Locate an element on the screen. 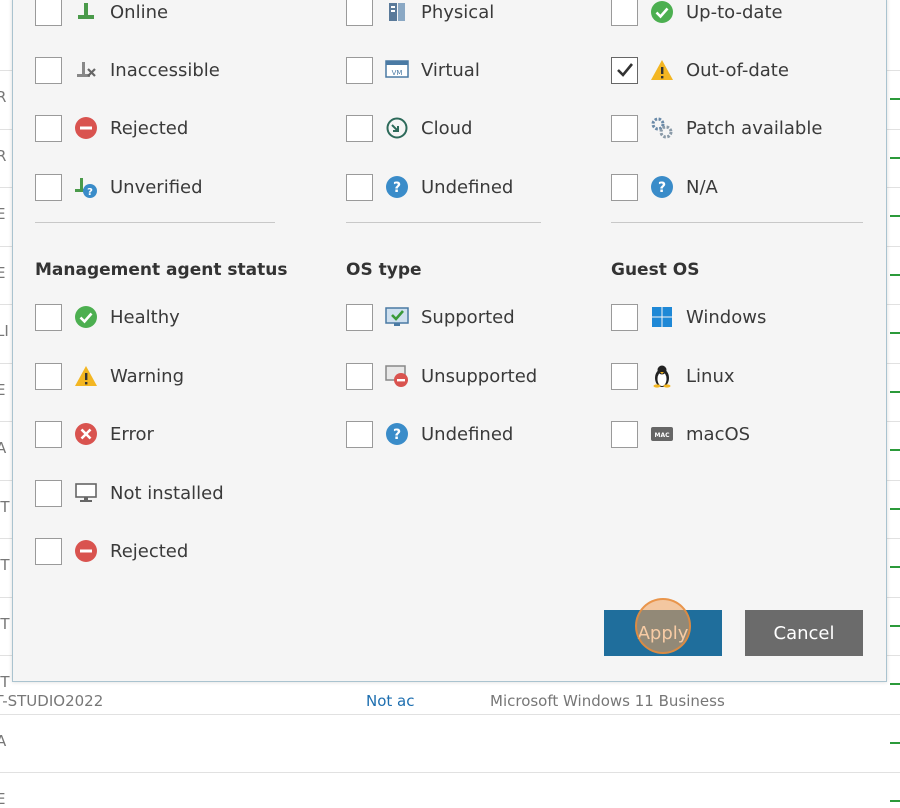  filter-option-label: Virtual is located at coordinates (450, 70).